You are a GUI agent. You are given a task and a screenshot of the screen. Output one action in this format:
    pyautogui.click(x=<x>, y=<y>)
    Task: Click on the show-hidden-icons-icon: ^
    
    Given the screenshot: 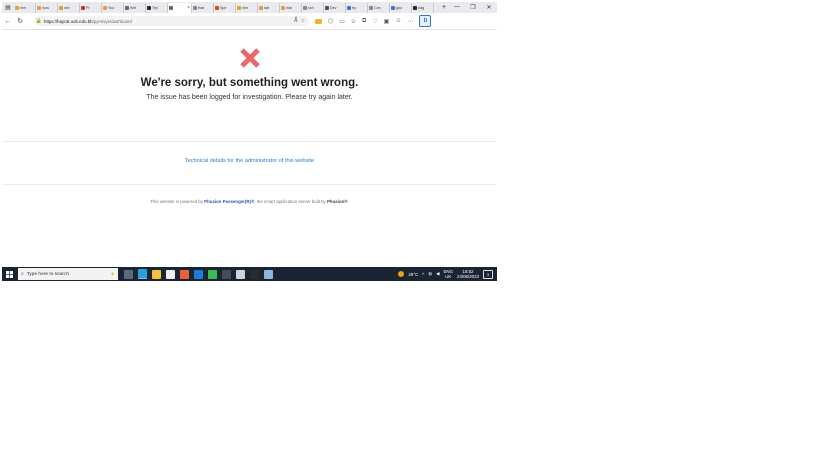 What is the action you would take?
    pyautogui.click(x=423, y=274)
    